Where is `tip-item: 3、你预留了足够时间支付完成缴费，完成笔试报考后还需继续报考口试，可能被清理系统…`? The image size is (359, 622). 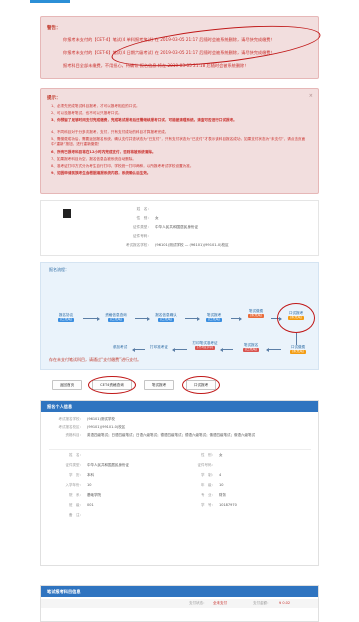 tip-item: 3、你预留了足够时间支付完成缴费，完成笔试报考后还需继续报考口试，可能被清理系统… is located at coordinates (144, 120).